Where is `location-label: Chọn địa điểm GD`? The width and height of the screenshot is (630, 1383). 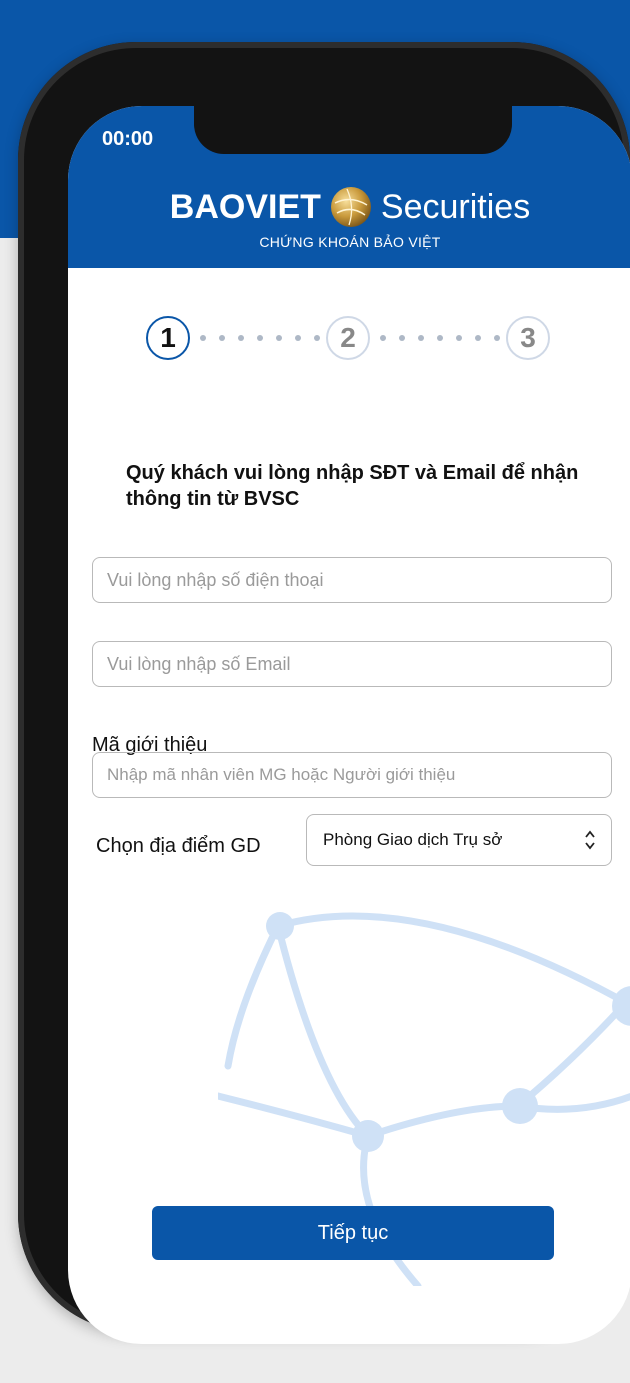 location-label: Chọn địa điểm GD is located at coordinates (178, 846).